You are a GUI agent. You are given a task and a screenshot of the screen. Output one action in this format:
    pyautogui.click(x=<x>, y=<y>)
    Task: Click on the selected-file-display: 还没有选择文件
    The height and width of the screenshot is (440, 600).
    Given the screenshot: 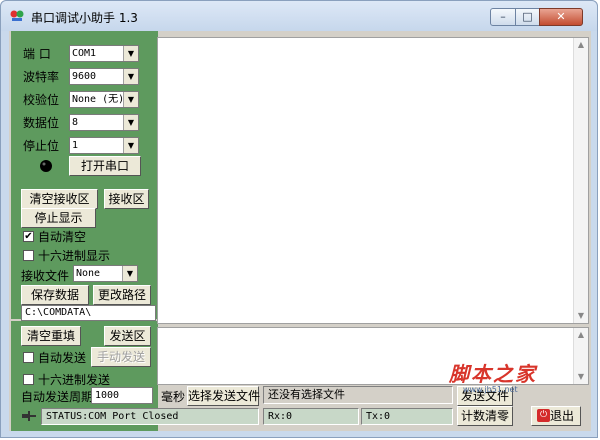 What is the action you would take?
    pyautogui.click(x=358, y=395)
    